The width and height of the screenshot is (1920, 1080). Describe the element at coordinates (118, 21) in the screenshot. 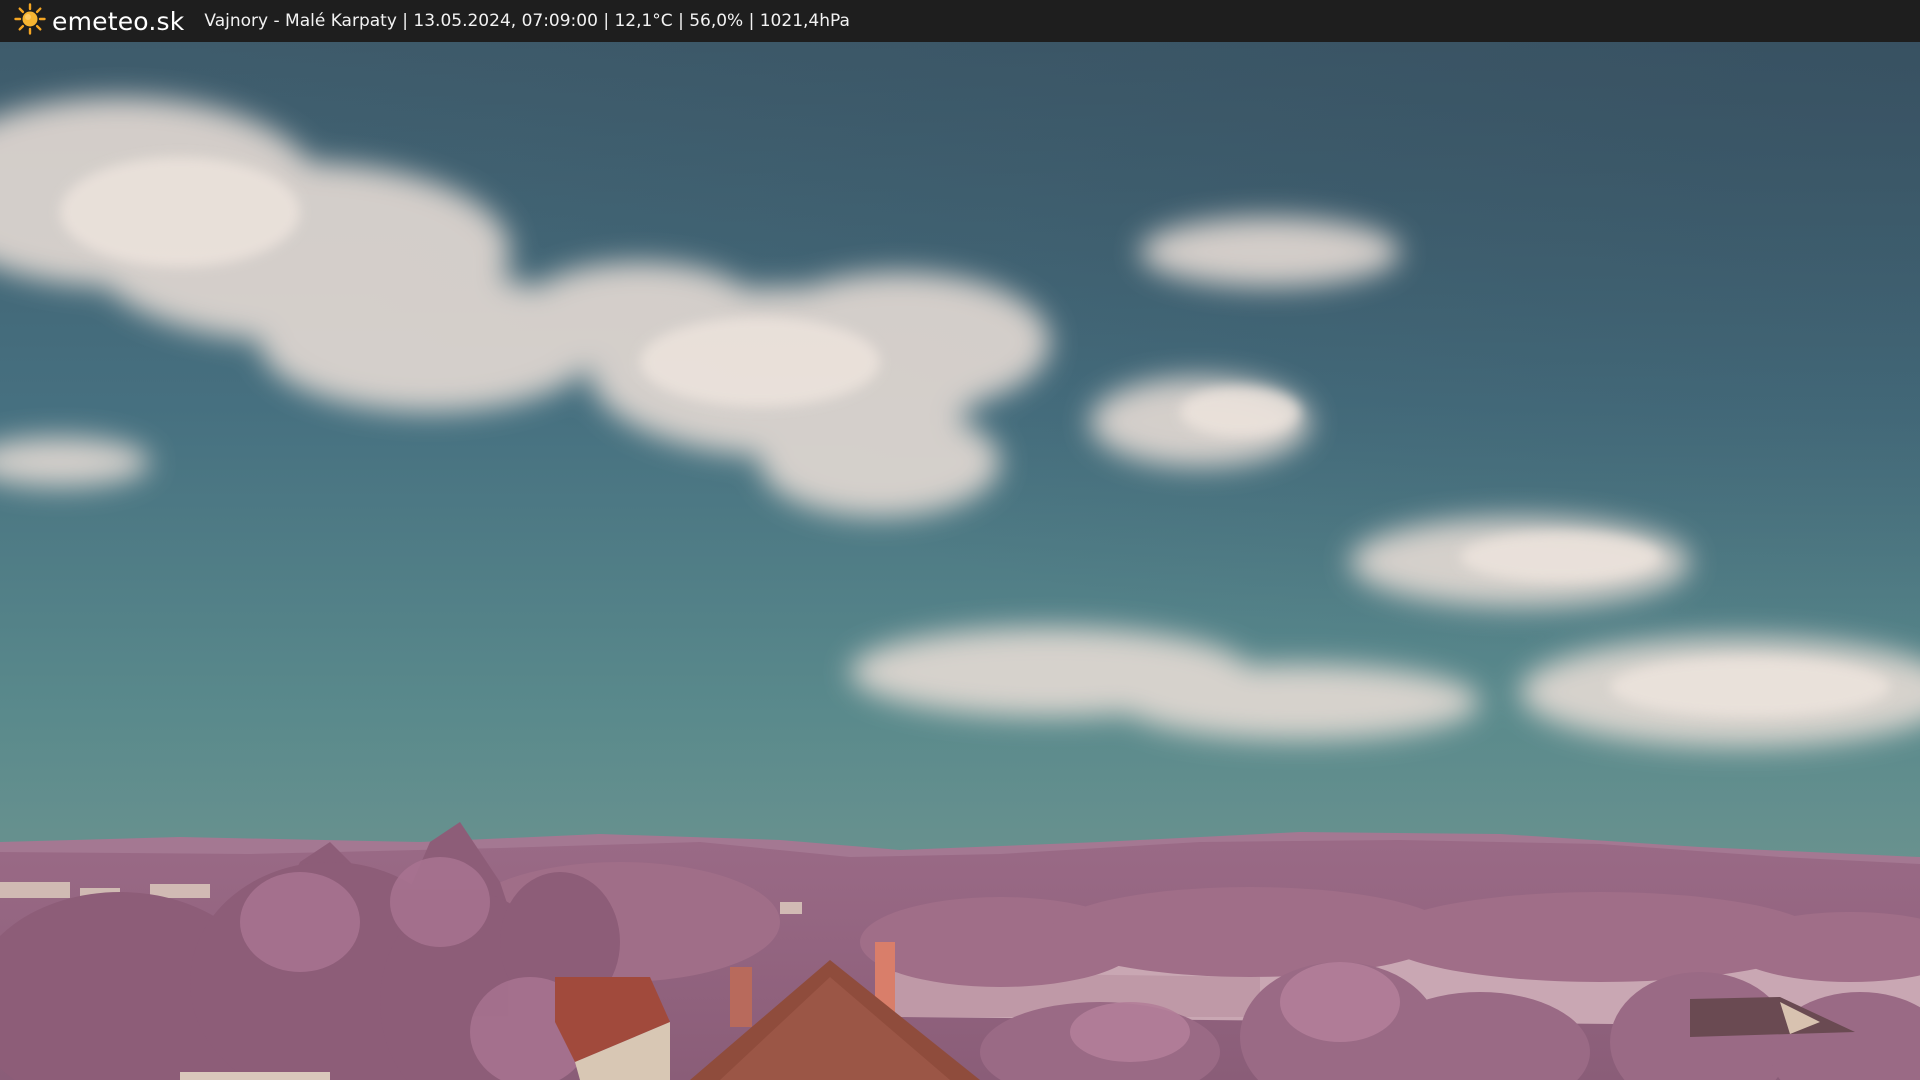

I see `brand-name: emeteo.sk` at that location.